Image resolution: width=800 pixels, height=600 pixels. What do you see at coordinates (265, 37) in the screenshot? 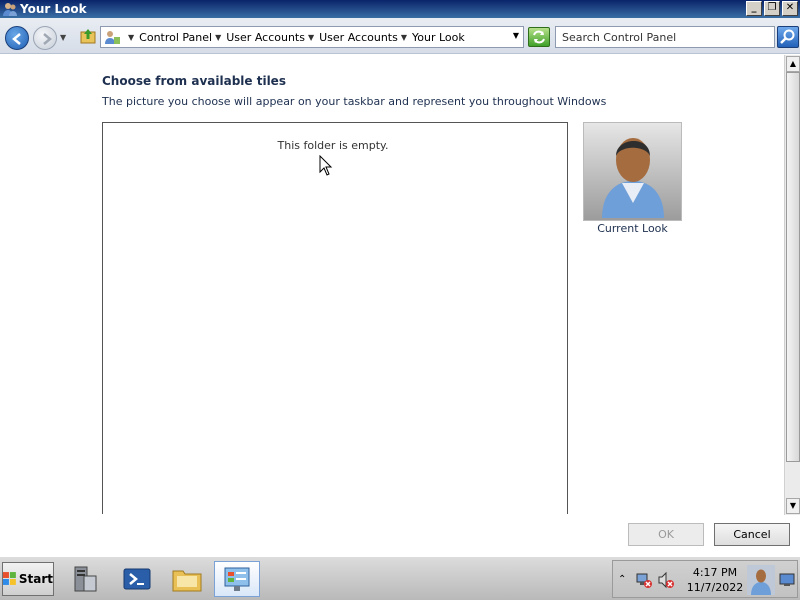
I see `breadcrumb-user-accounts-category: User Accounts` at bounding box center [265, 37].